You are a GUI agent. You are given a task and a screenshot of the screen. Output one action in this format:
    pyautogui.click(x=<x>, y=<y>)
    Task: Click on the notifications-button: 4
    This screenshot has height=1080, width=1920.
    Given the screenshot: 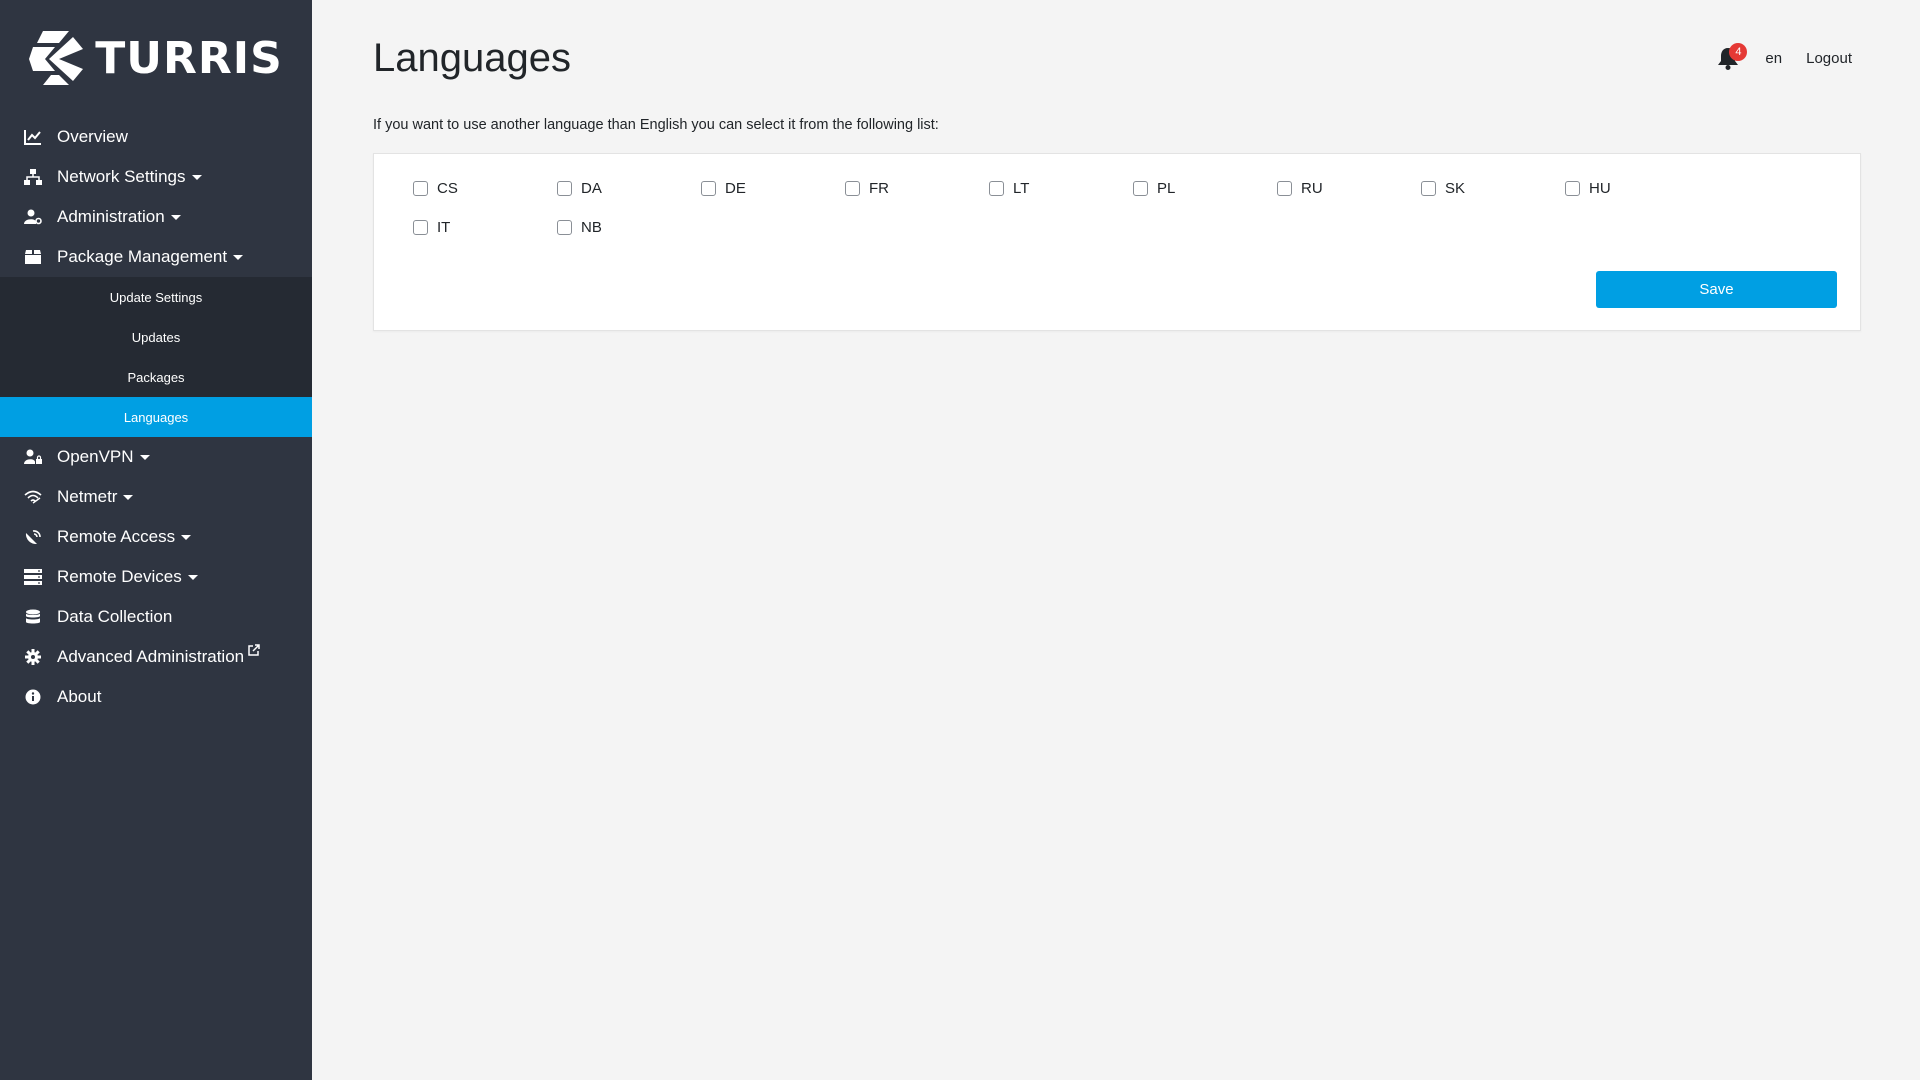 What is the action you would take?
    pyautogui.click(x=1732, y=56)
    